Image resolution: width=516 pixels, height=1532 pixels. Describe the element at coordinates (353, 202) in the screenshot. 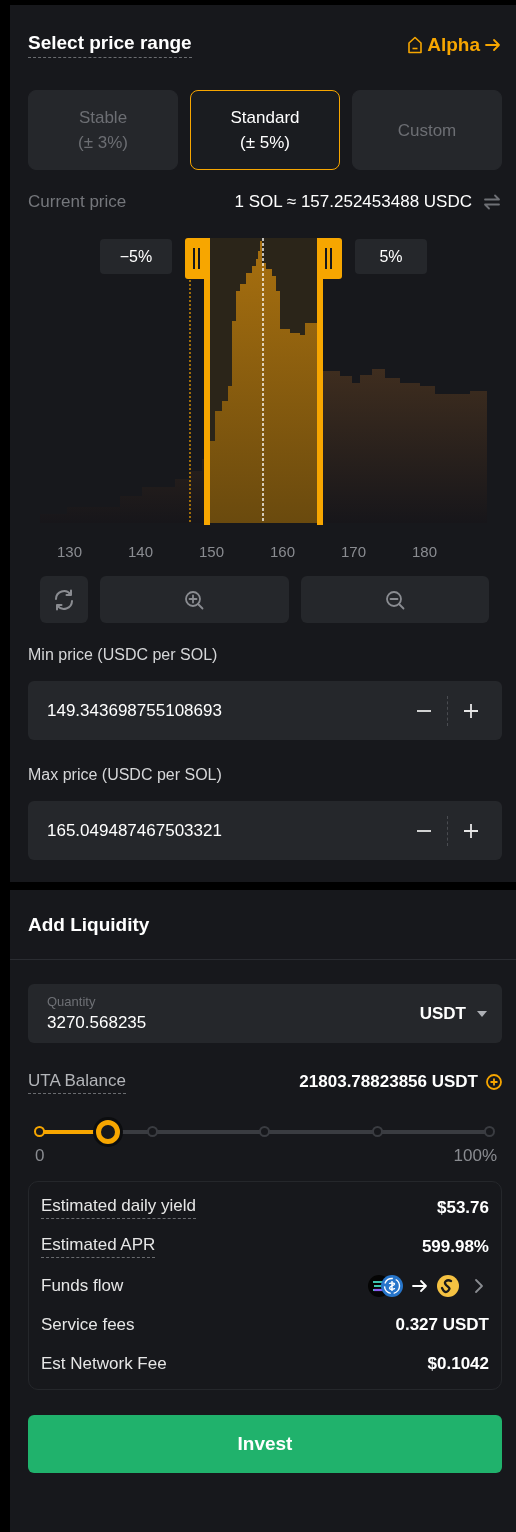

I see `current-price-value: 1 SOL ≈ 157.252453488 USDC` at that location.